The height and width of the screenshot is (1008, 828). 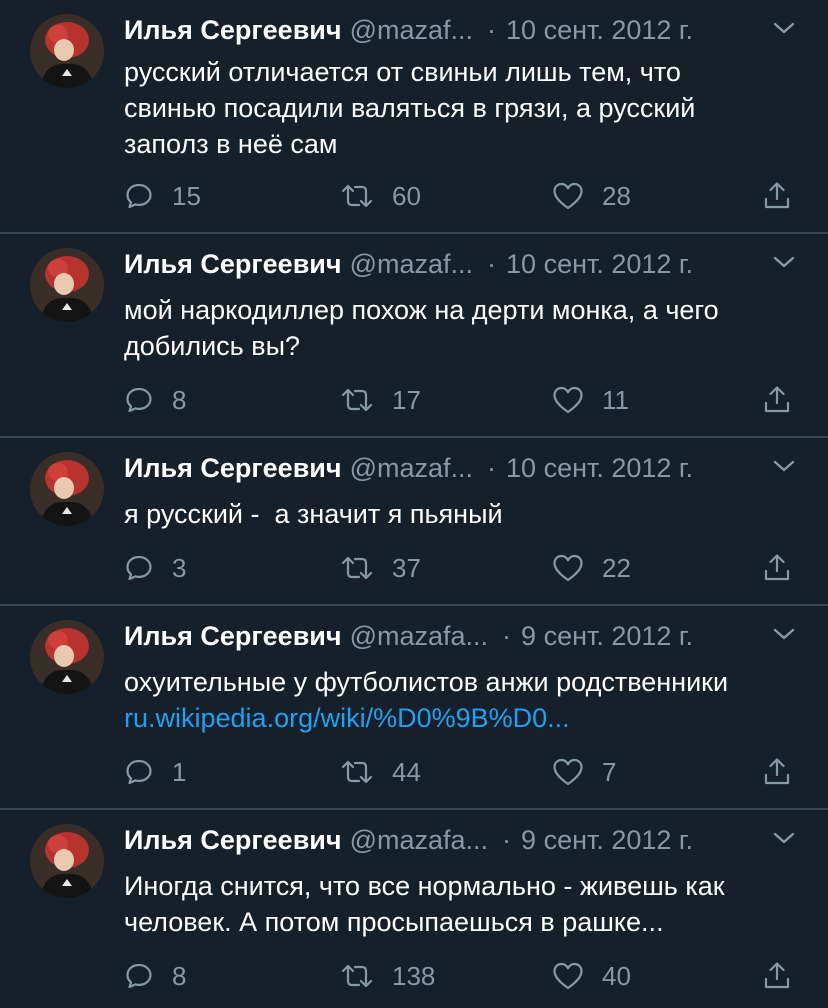 I want to click on reply-count: 3, so click(x=179, y=567).